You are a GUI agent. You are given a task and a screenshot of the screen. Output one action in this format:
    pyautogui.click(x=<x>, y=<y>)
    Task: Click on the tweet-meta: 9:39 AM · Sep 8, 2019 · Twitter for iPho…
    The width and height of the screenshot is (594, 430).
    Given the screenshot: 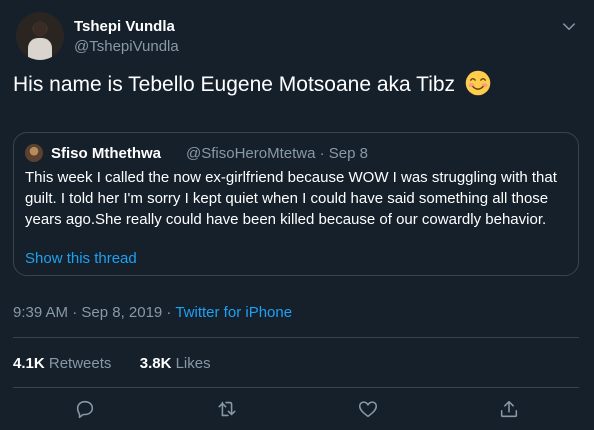 What is the action you would take?
    pyautogui.click(x=152, y=312)
    